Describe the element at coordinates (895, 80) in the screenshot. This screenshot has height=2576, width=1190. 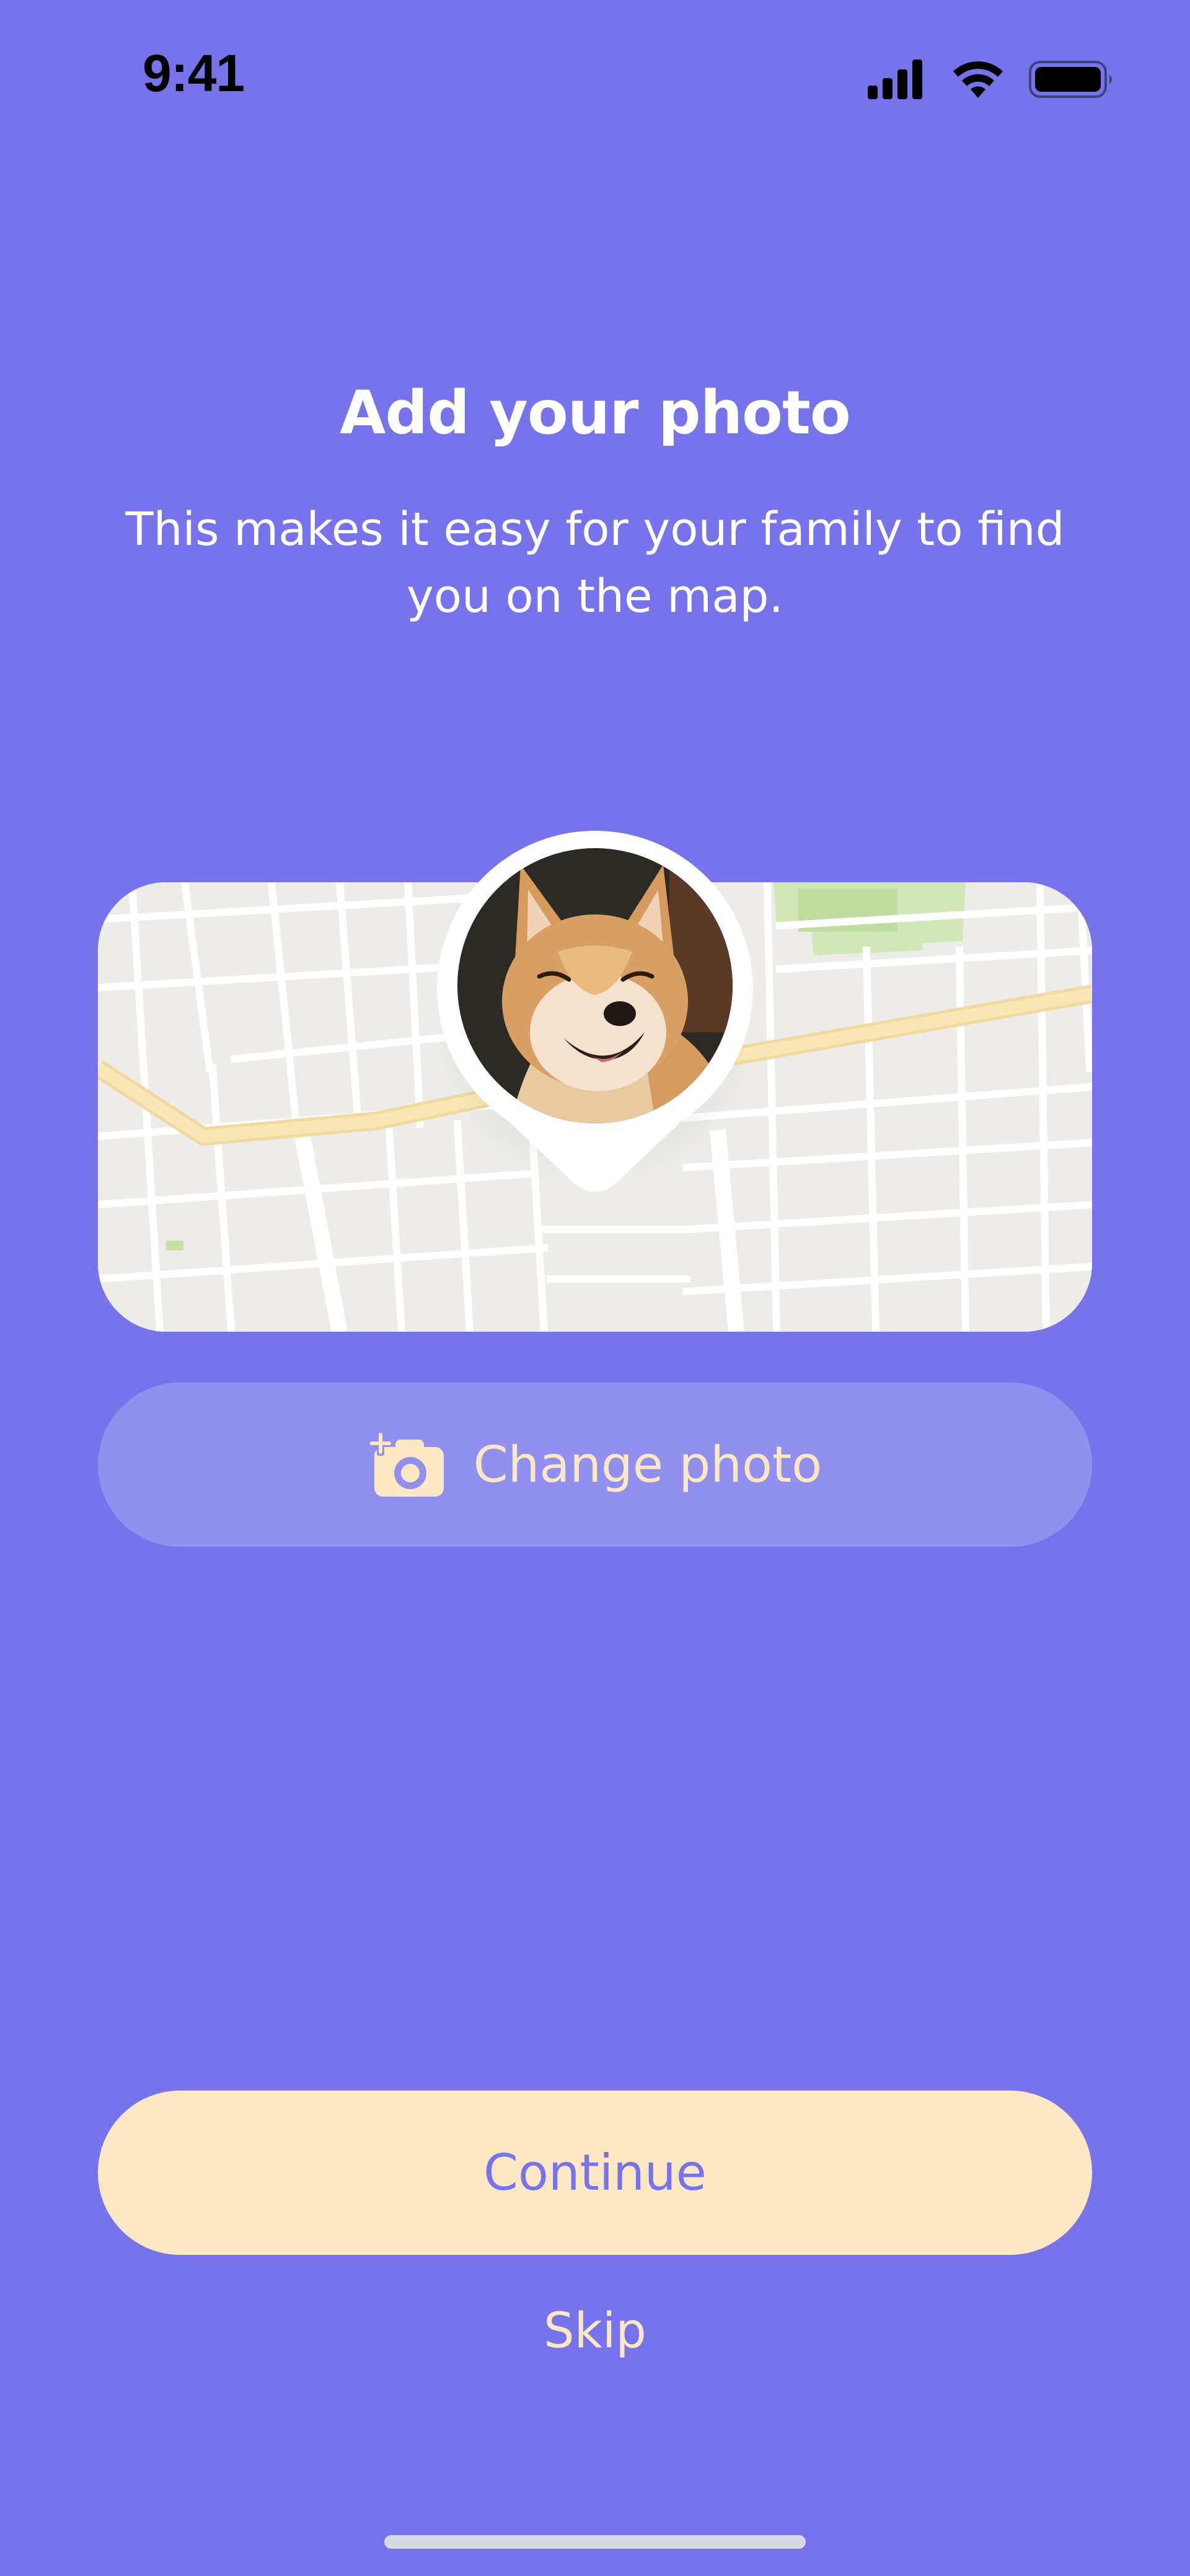
I see `cellular-signal-icon` at that location.